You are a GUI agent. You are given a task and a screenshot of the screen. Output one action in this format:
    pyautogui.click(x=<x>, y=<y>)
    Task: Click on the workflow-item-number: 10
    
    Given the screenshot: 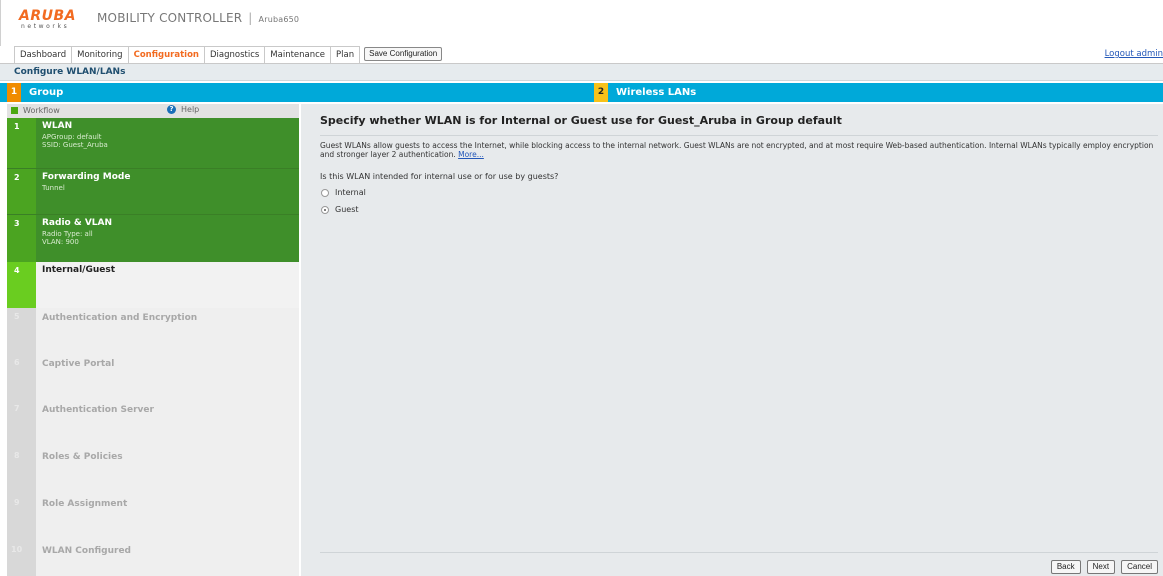 What is the action you would take?
    pyautogui.click(x=21, y=558)
    